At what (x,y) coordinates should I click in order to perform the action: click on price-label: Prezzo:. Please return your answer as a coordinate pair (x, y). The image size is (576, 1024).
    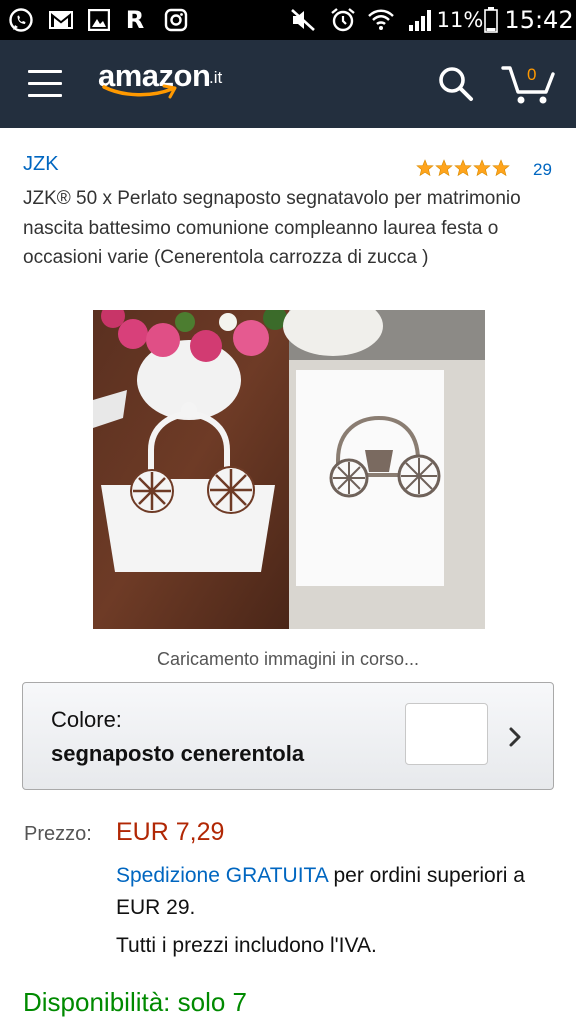
    Looking at the image, I should click on (58, 834).